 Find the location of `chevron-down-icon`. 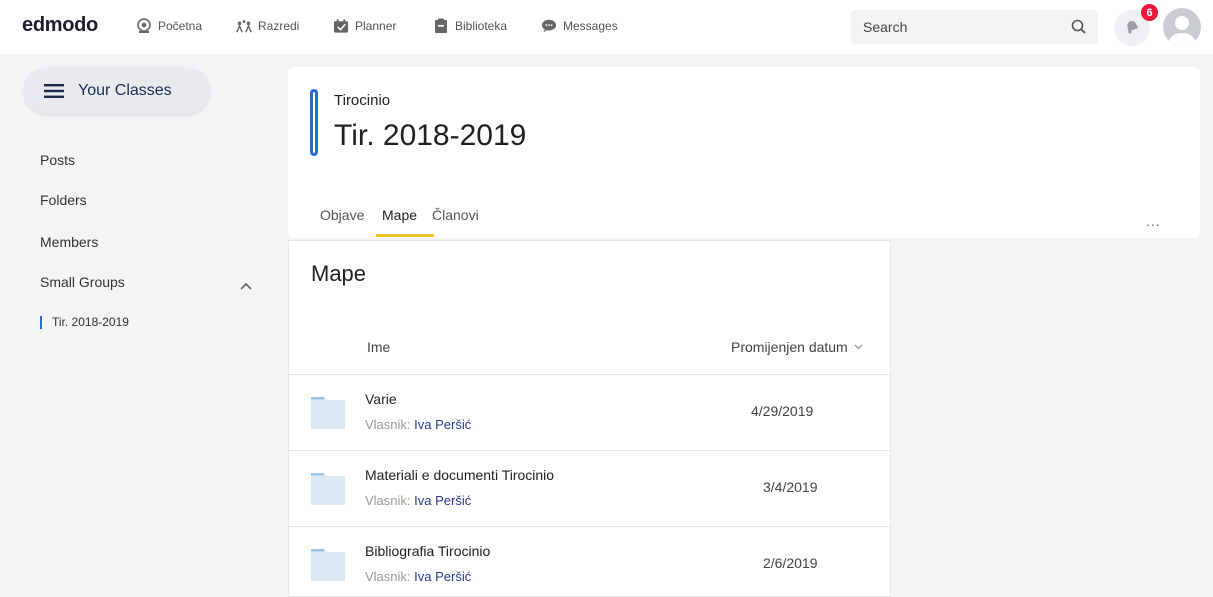

chevron-down-icon is located at coordinates (858, 347).